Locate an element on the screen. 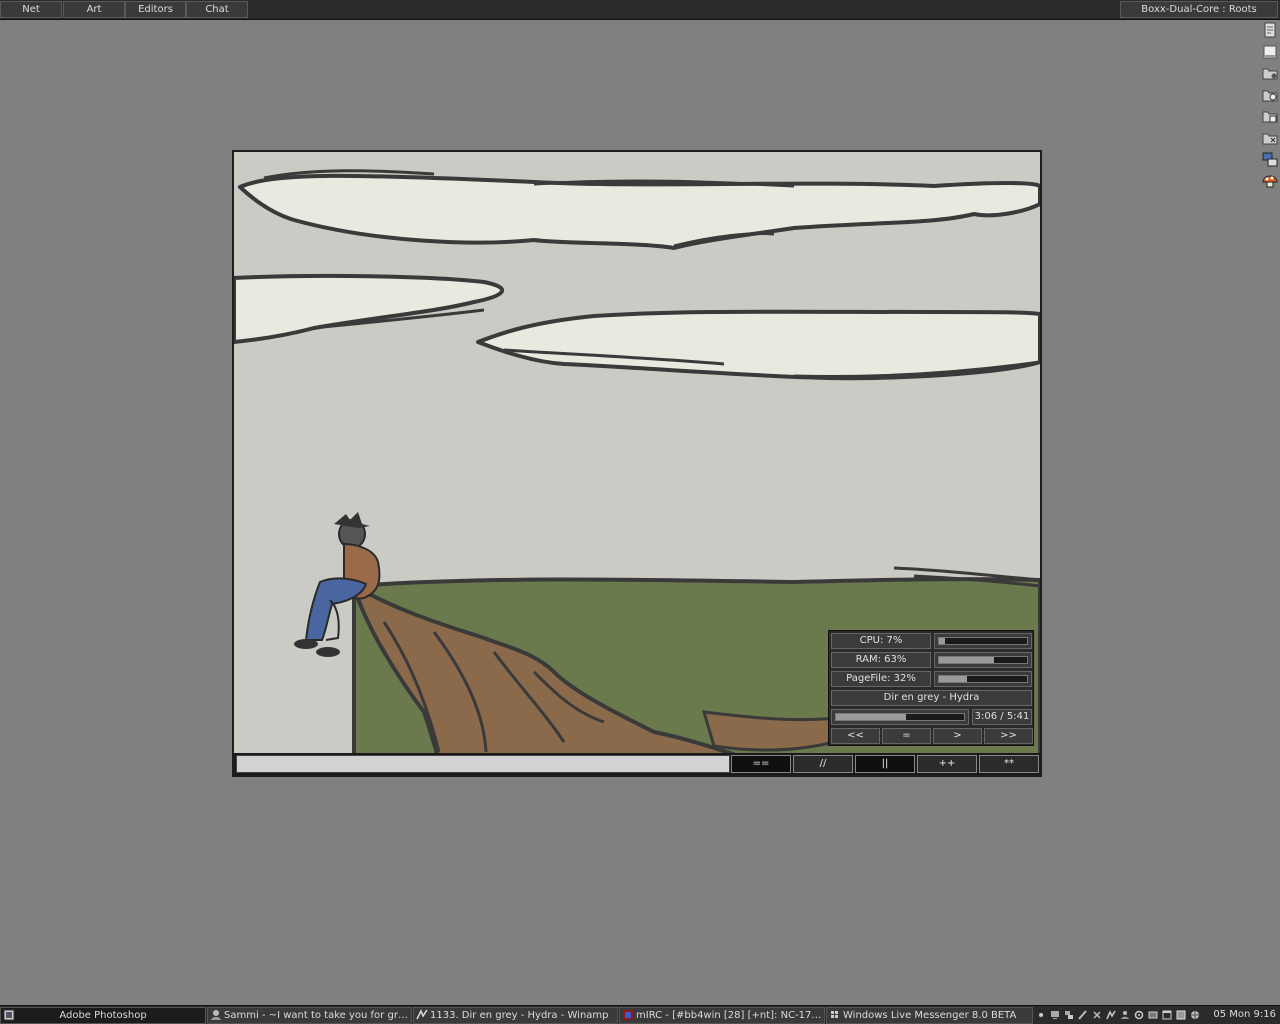  tray-tool-icon is located at coordinates (1097, 1015).